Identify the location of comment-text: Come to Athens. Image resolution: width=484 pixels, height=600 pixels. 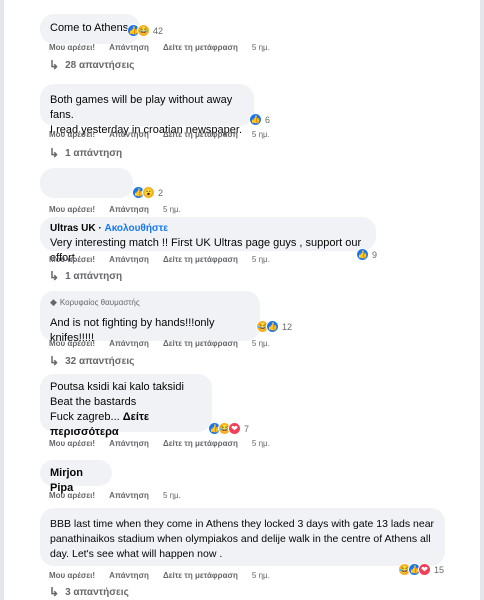
(89, 28).